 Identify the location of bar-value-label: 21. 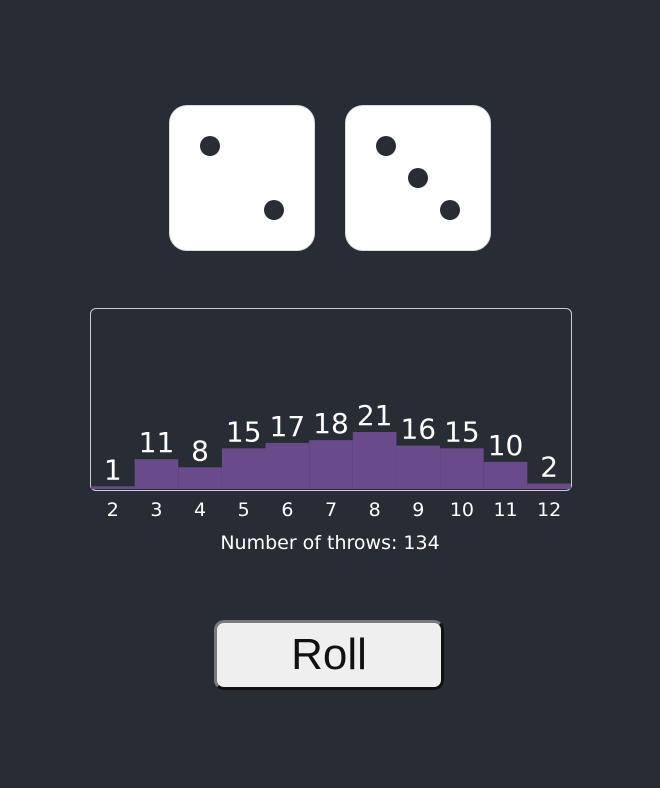
(375, 415).